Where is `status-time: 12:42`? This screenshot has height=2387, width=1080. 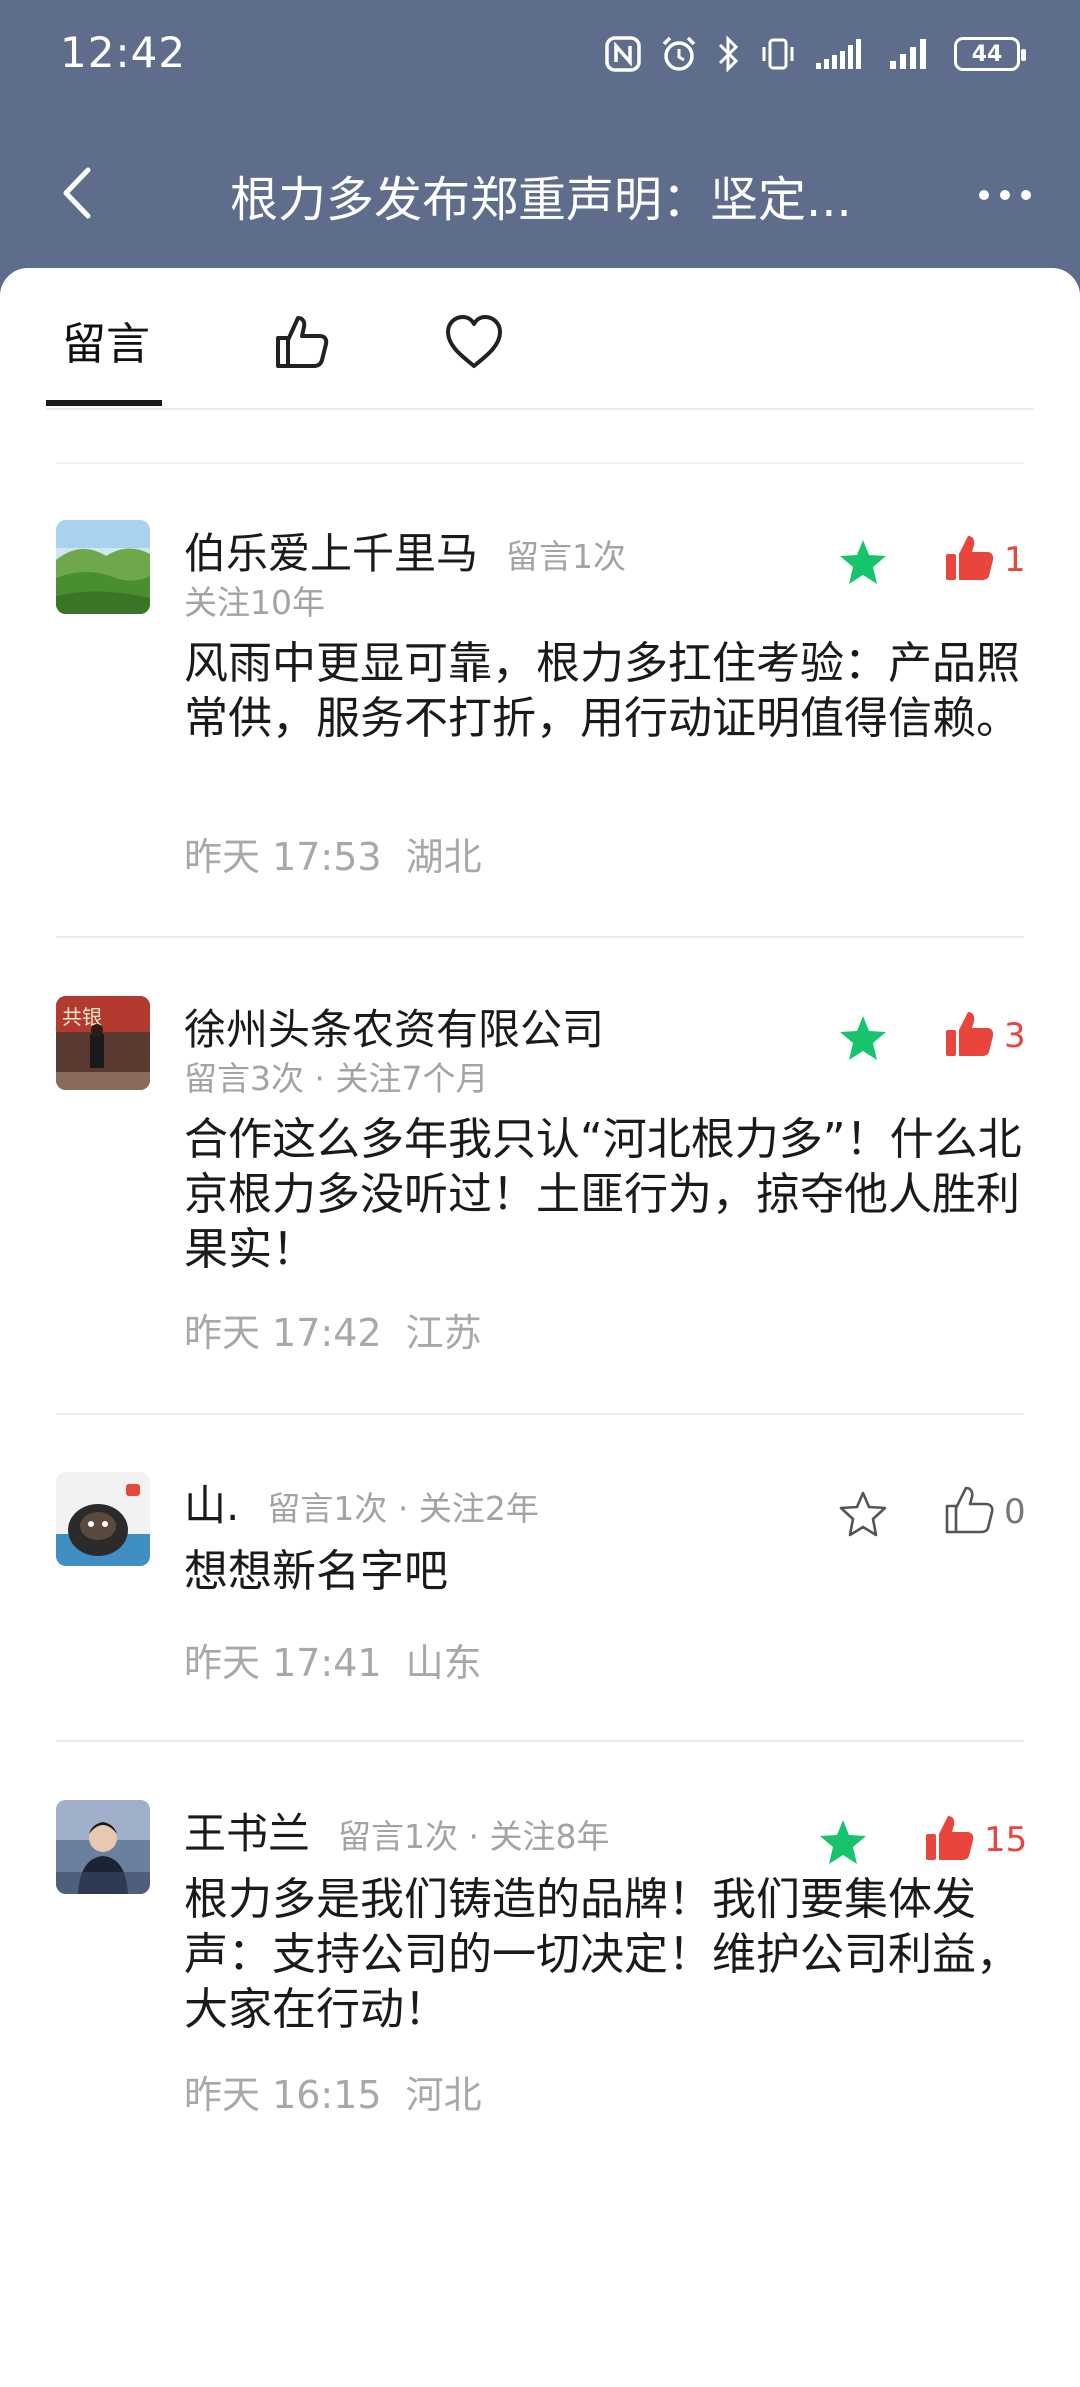
status-time: 12:42 is located at coordinates (123, 52).